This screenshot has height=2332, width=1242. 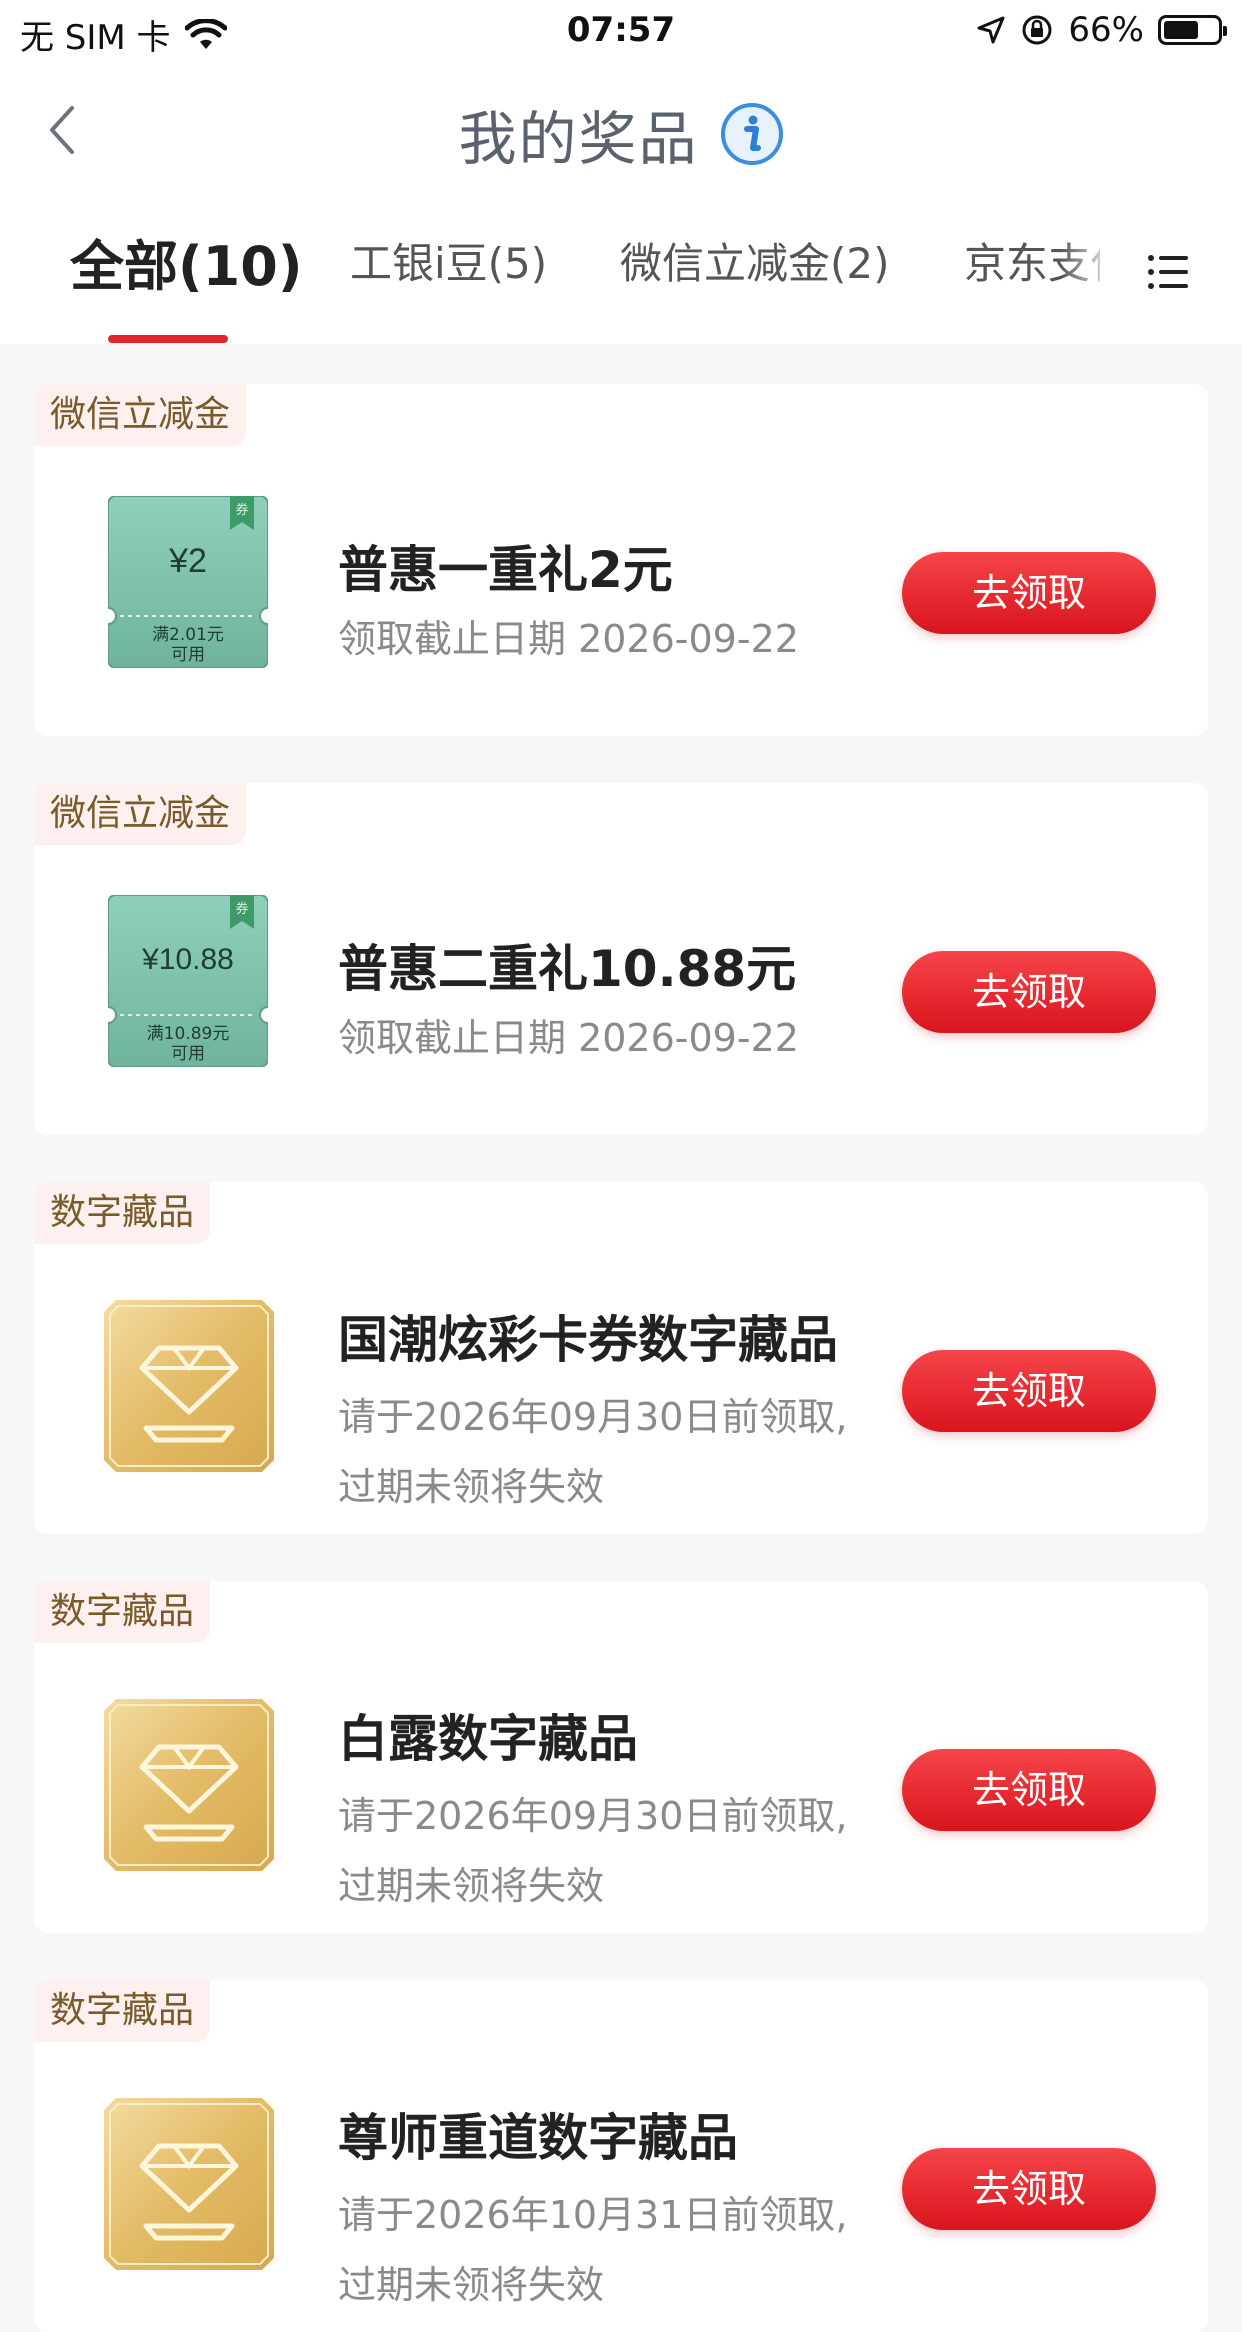 I want to click on tab-active-indicator, so click(x=168, y=339).